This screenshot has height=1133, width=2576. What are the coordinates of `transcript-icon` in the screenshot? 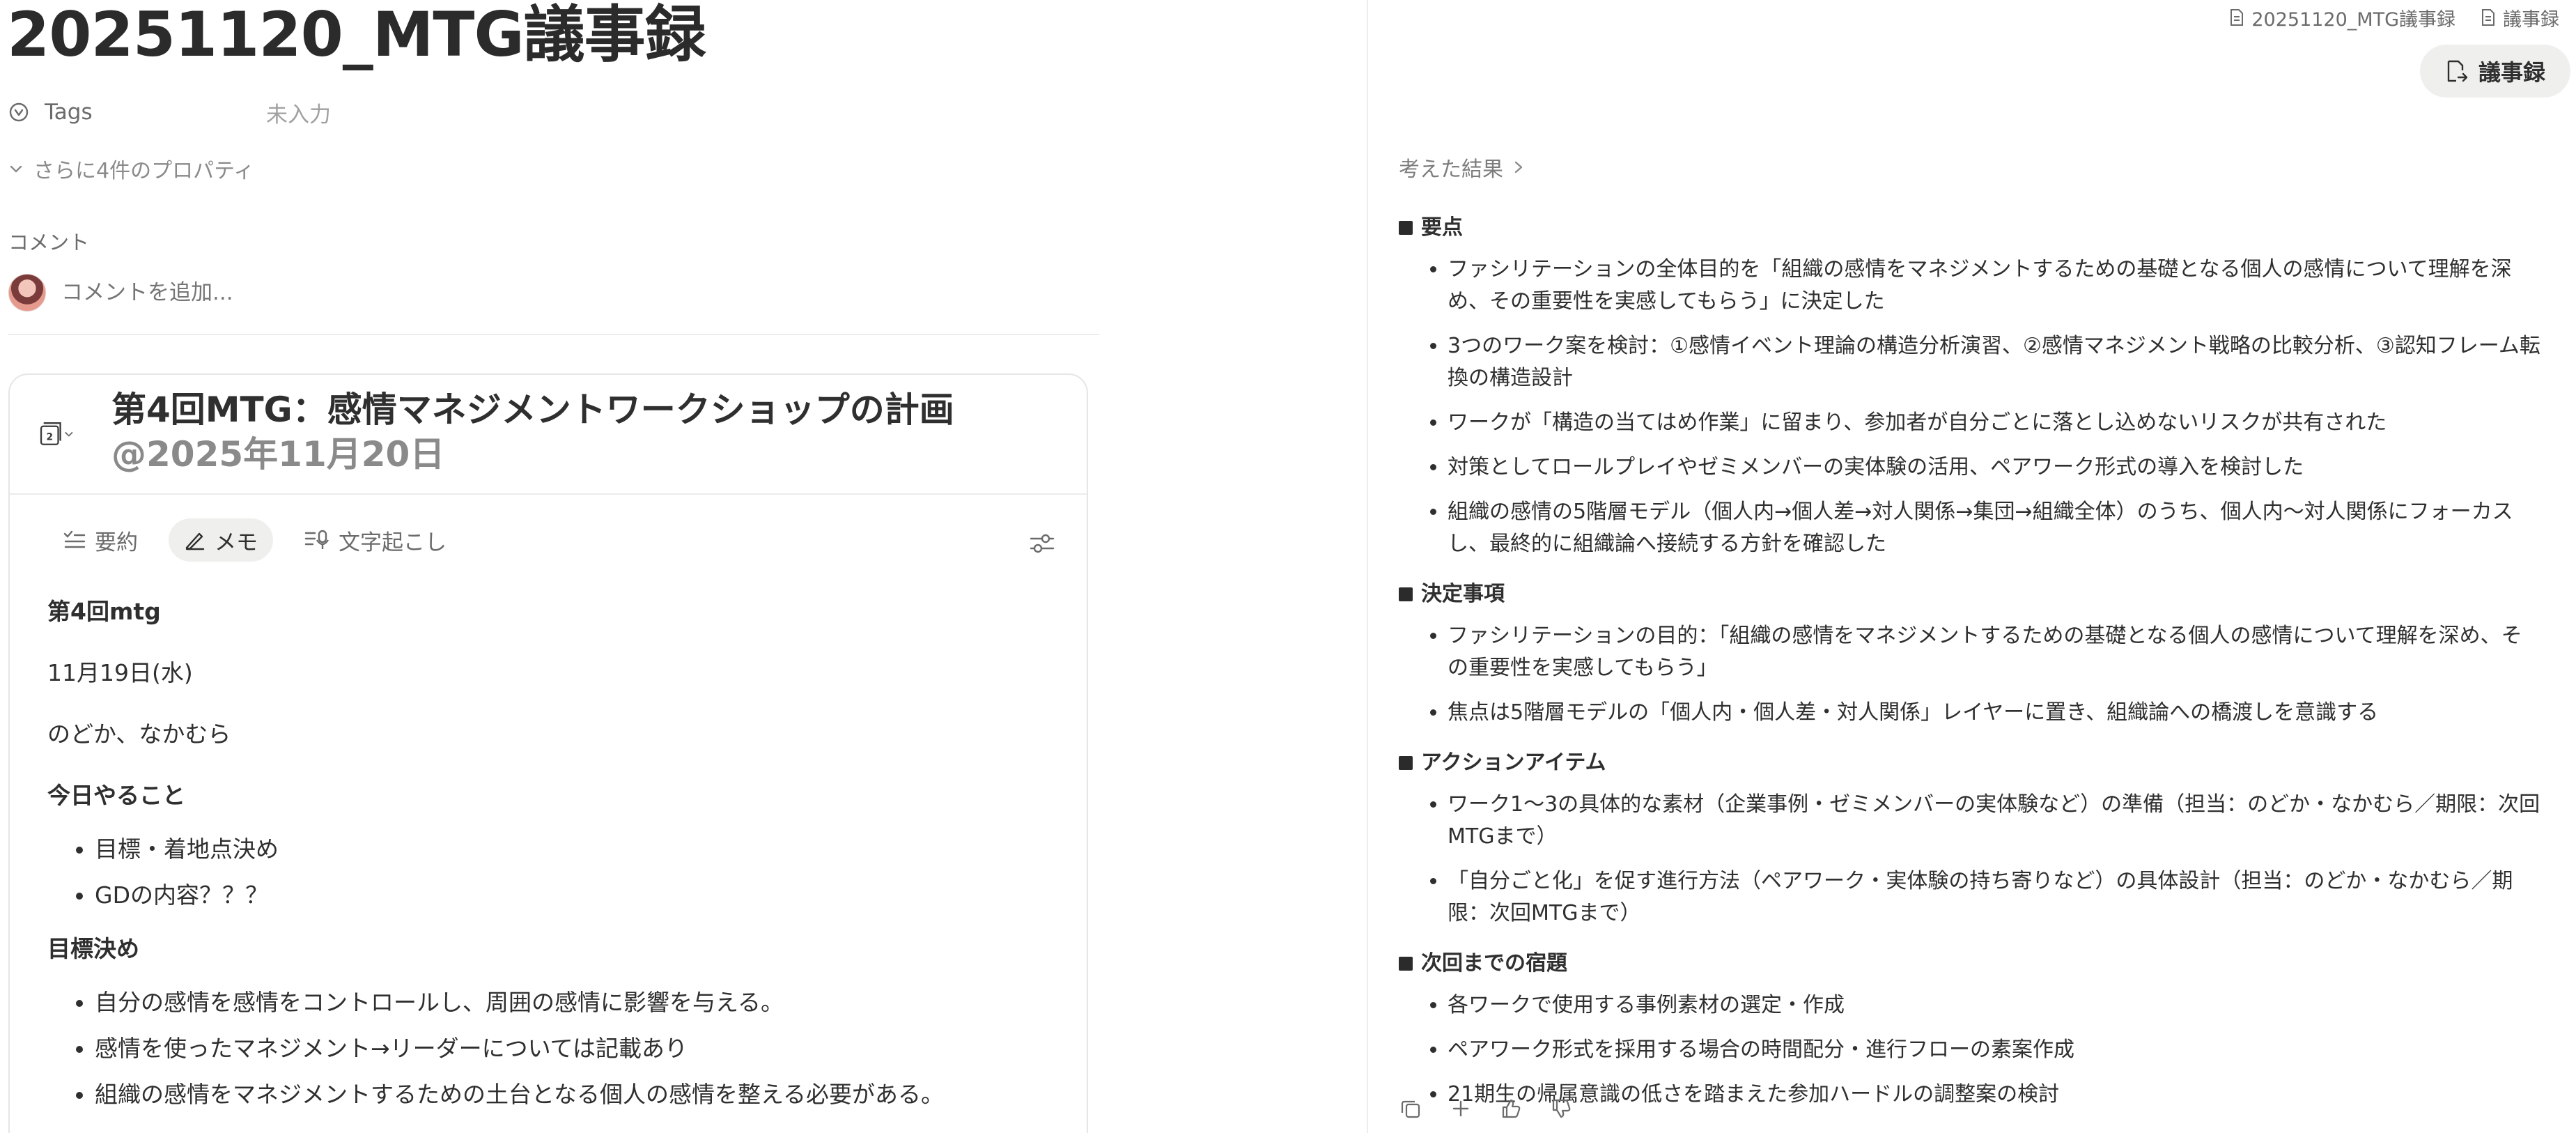 It's located at (316, 539).